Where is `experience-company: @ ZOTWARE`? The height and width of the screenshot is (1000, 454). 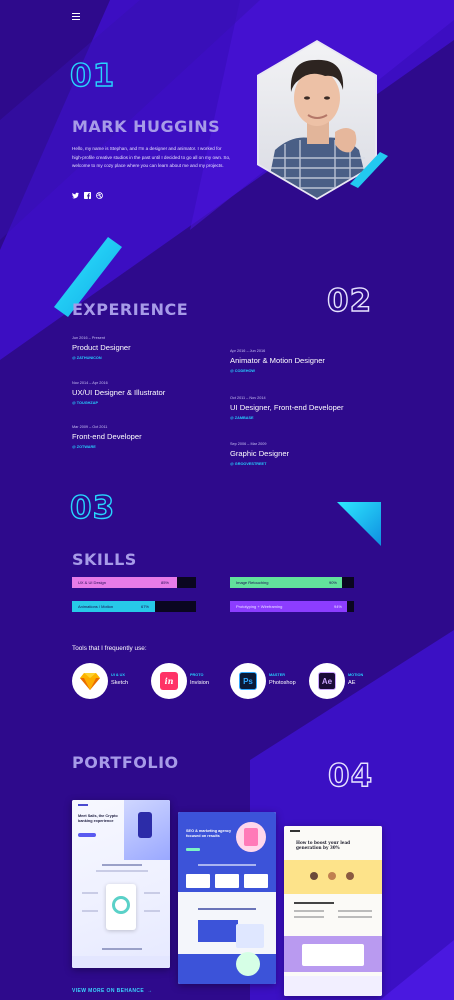
experience-company: @ ZOTWARE is located at coordinates (84, 447).